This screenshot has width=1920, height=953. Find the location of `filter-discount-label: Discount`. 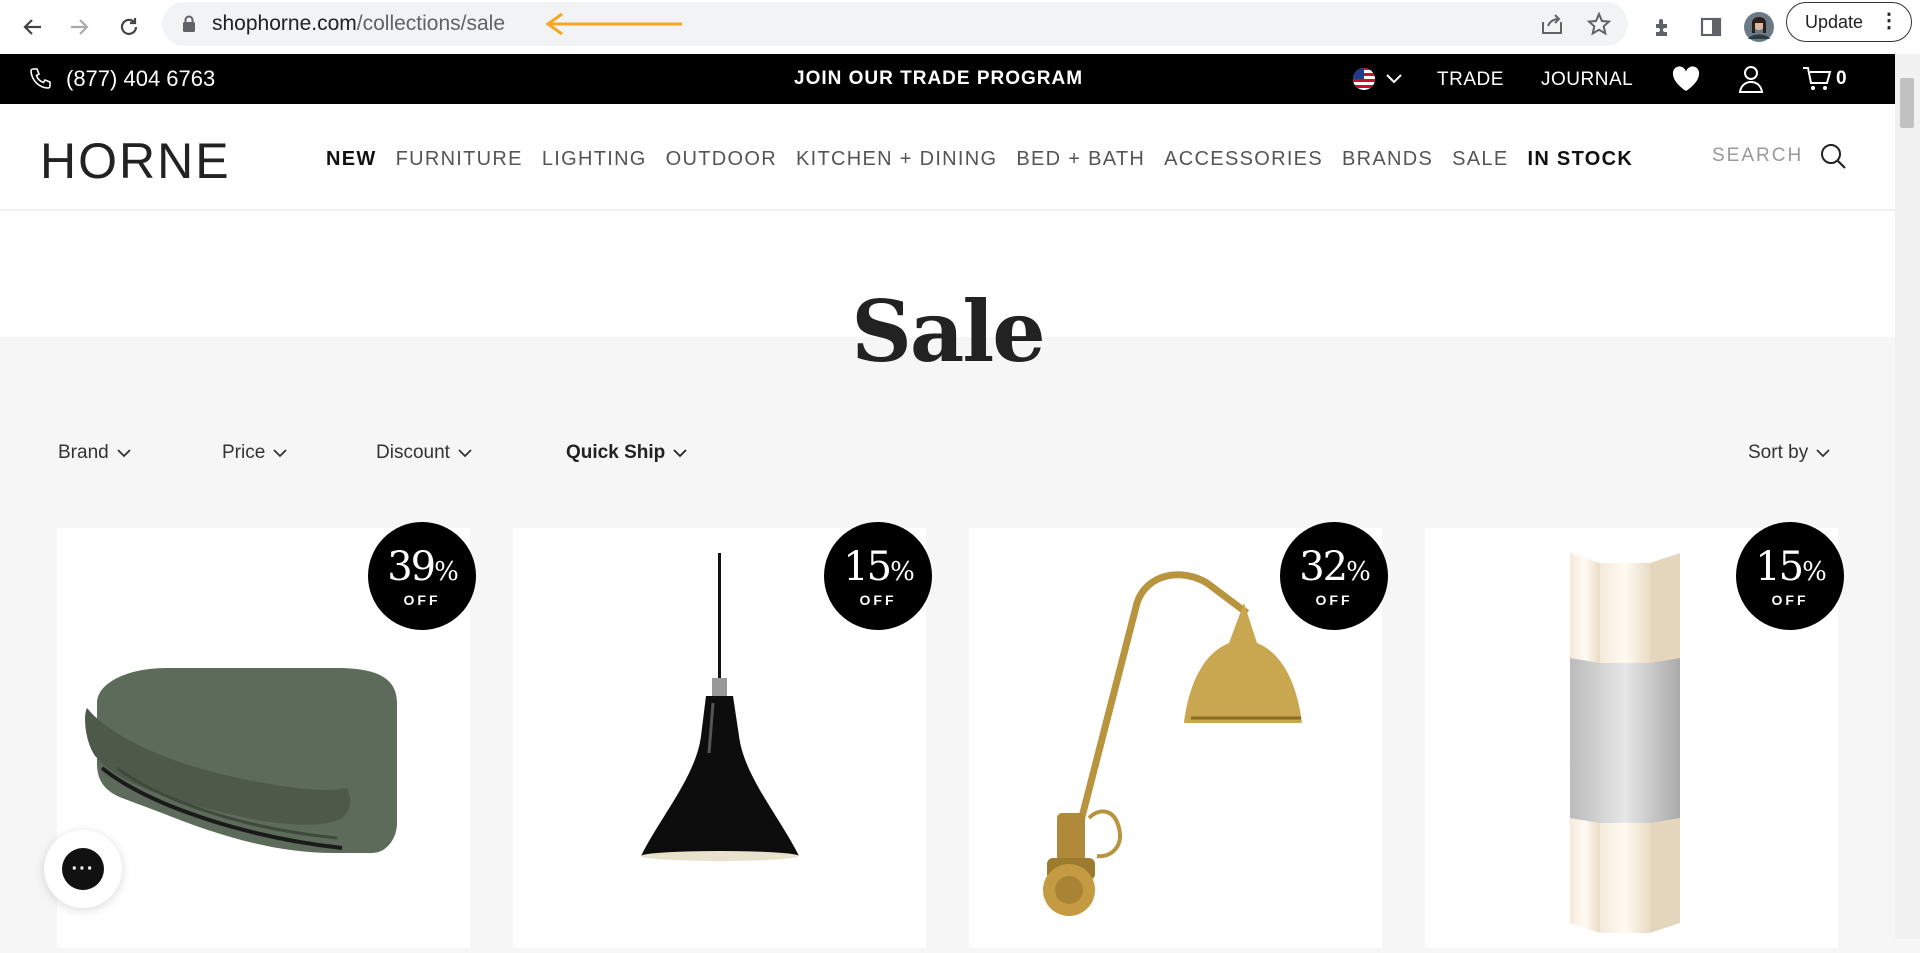

filter-discount-label: Discount is located at coordinates (413, 452).